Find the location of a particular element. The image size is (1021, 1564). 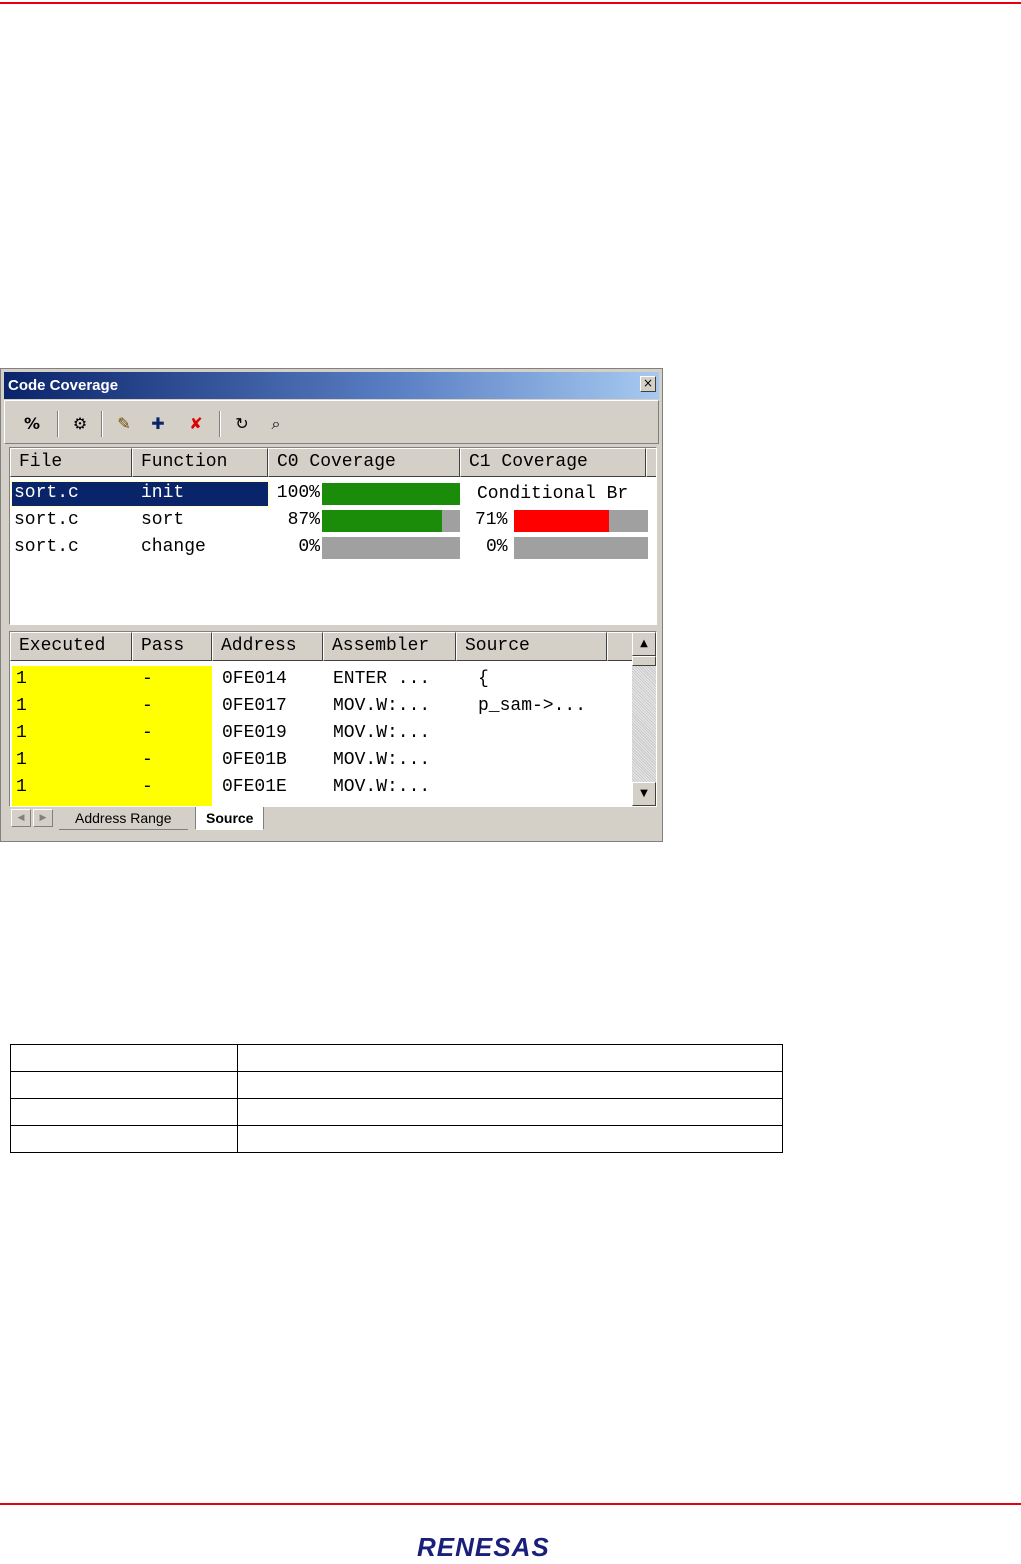

percent-button: % is located at coordinates (32, 424).